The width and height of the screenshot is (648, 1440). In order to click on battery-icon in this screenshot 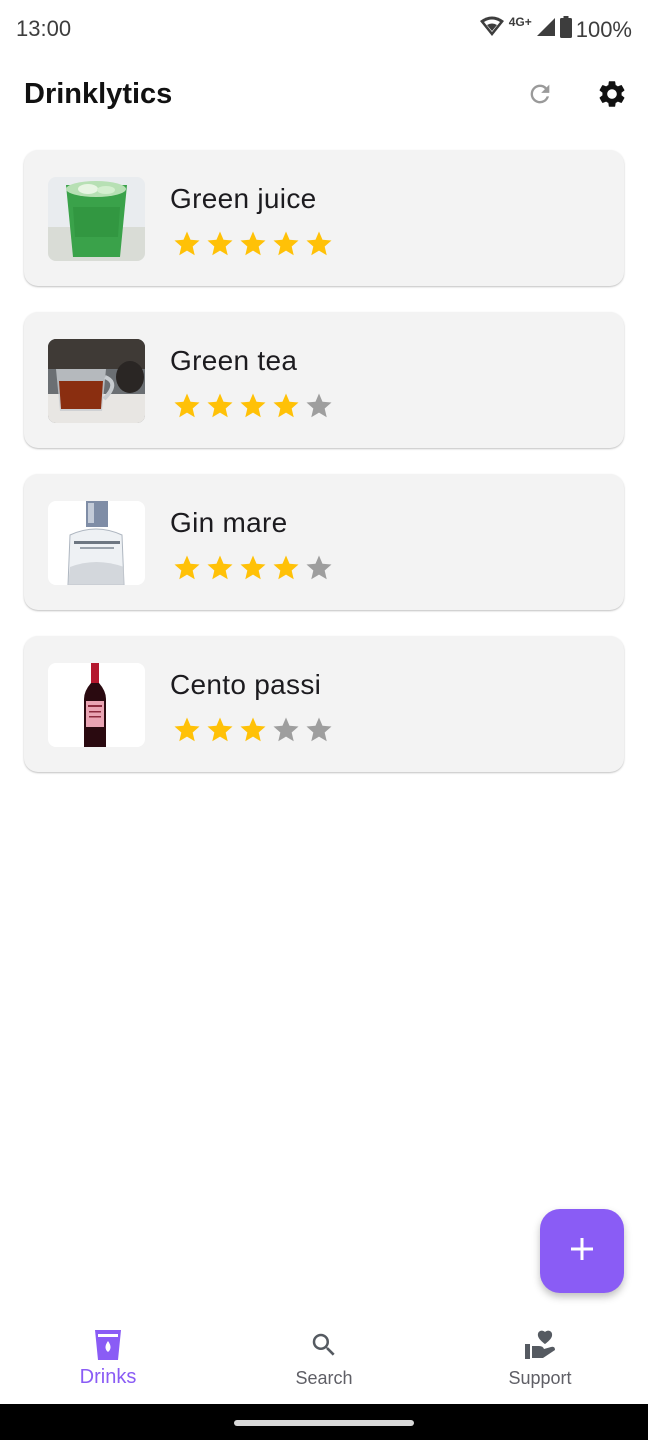, I will do `click(565, 30)`.